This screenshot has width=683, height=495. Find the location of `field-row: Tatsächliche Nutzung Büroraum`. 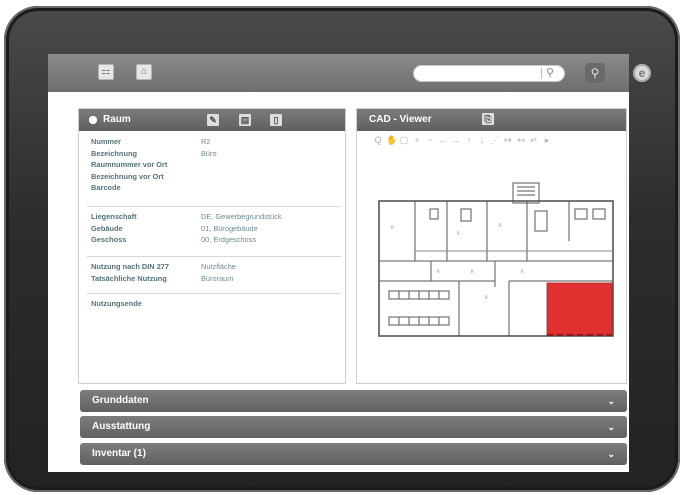

field-row: Tatsächliche Nutzung Büroraum is located at coordinates (214, 279).